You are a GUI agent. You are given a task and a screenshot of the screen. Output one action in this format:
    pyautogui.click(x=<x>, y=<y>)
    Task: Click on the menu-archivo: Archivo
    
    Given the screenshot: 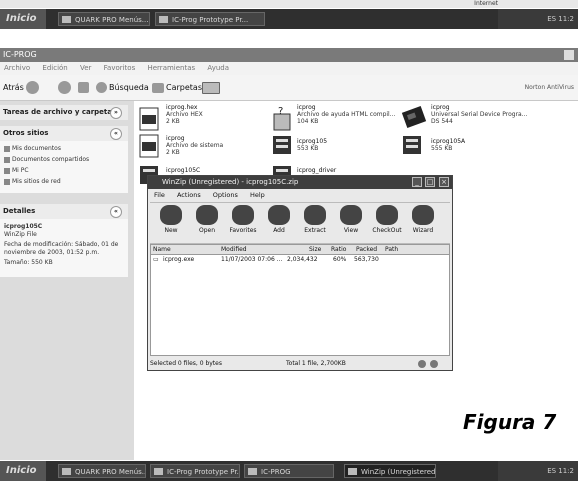 What is the action you would take?
    pyautogui.click(x=17, y=68)
    